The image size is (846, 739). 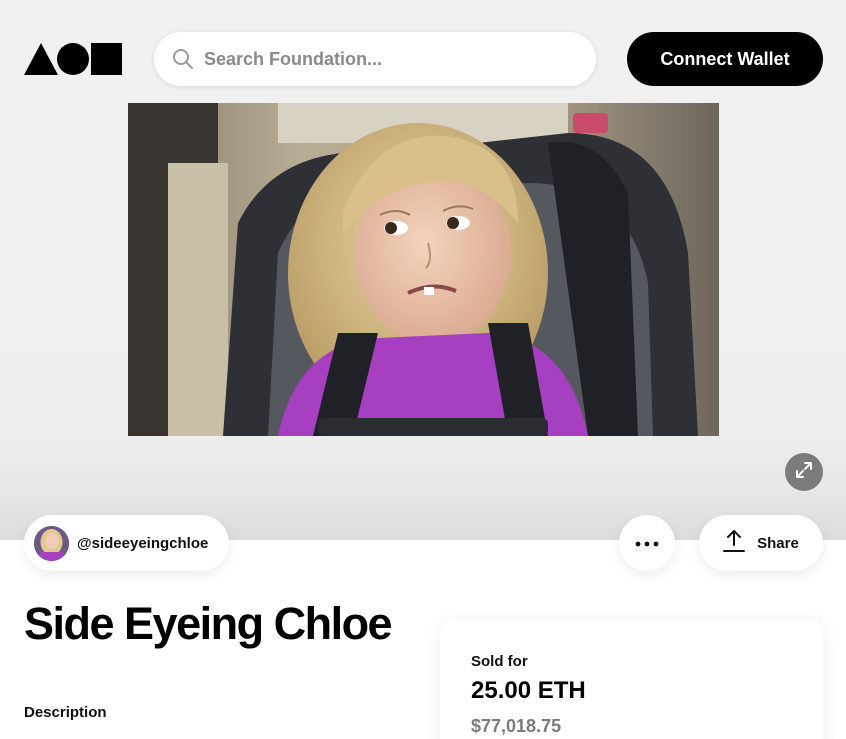 What do you see at coordinates (65, 712) in the screenshot?
I see `description-label: Description` at bounding box center [65, 712].